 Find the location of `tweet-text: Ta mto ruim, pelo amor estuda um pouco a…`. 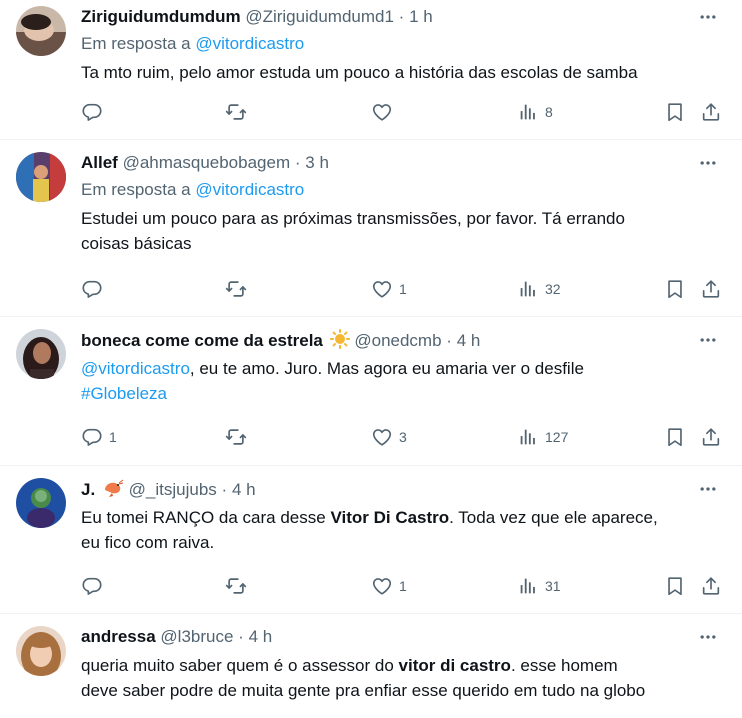

tweet-text: Ta mto ruim, pelo amor estuda um pouco a… is located at coordinates (359, 72).